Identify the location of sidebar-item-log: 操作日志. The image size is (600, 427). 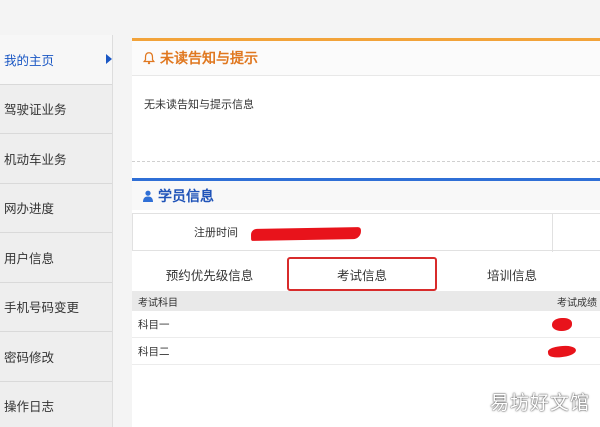
(56, 404).